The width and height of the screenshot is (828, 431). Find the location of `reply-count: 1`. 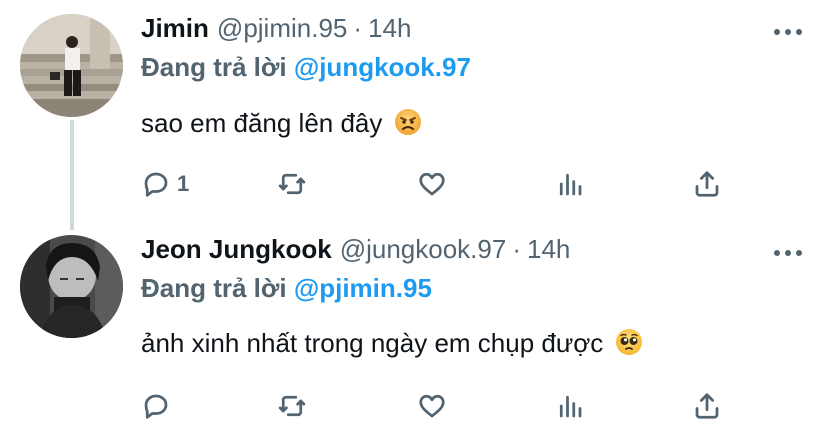

reply-count: 1 is located at coordinates (183, 183).